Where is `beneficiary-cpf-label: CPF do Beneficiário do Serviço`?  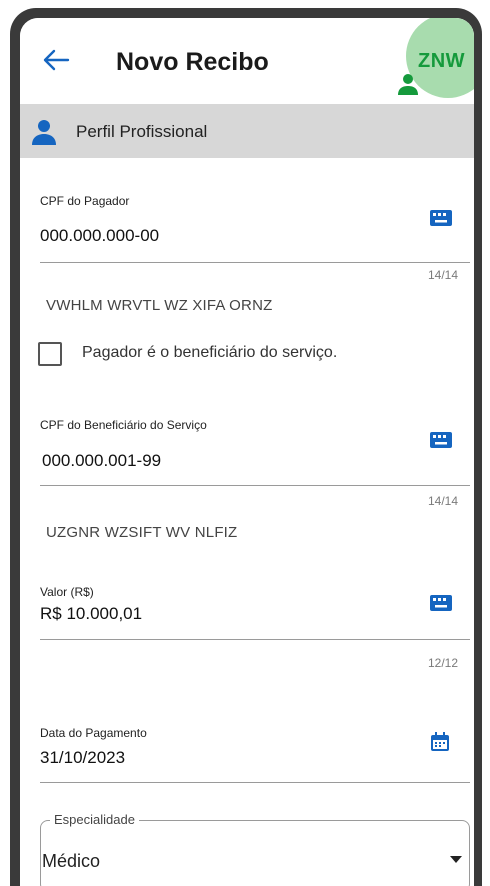
beneficiary-cpf-label: CPF do Beneficiário do Serviço is located at coordinates (123, 425).